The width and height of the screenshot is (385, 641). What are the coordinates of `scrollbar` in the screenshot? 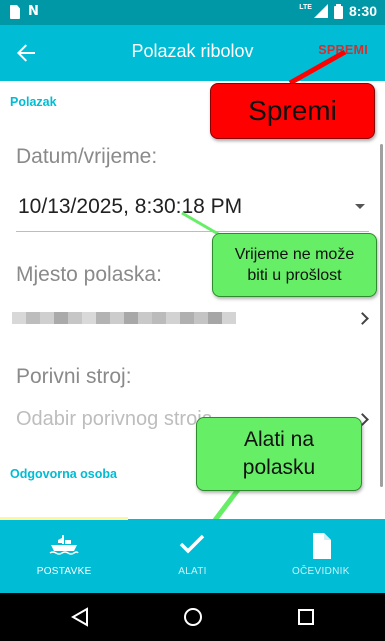 It's located at (381, 315).